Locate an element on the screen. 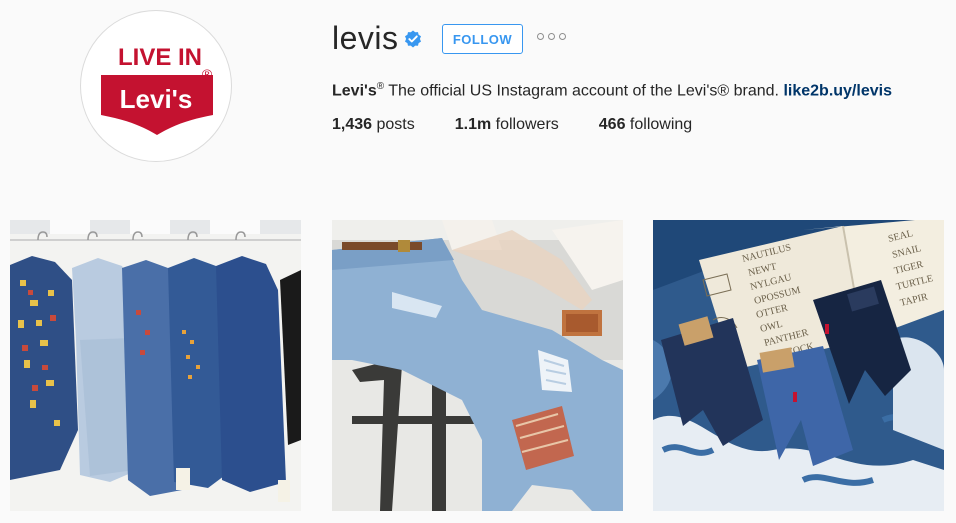 Image resolution: width=956 pixels, height=523 pixels. following-count: 466 is located at coordinates (612, 124).